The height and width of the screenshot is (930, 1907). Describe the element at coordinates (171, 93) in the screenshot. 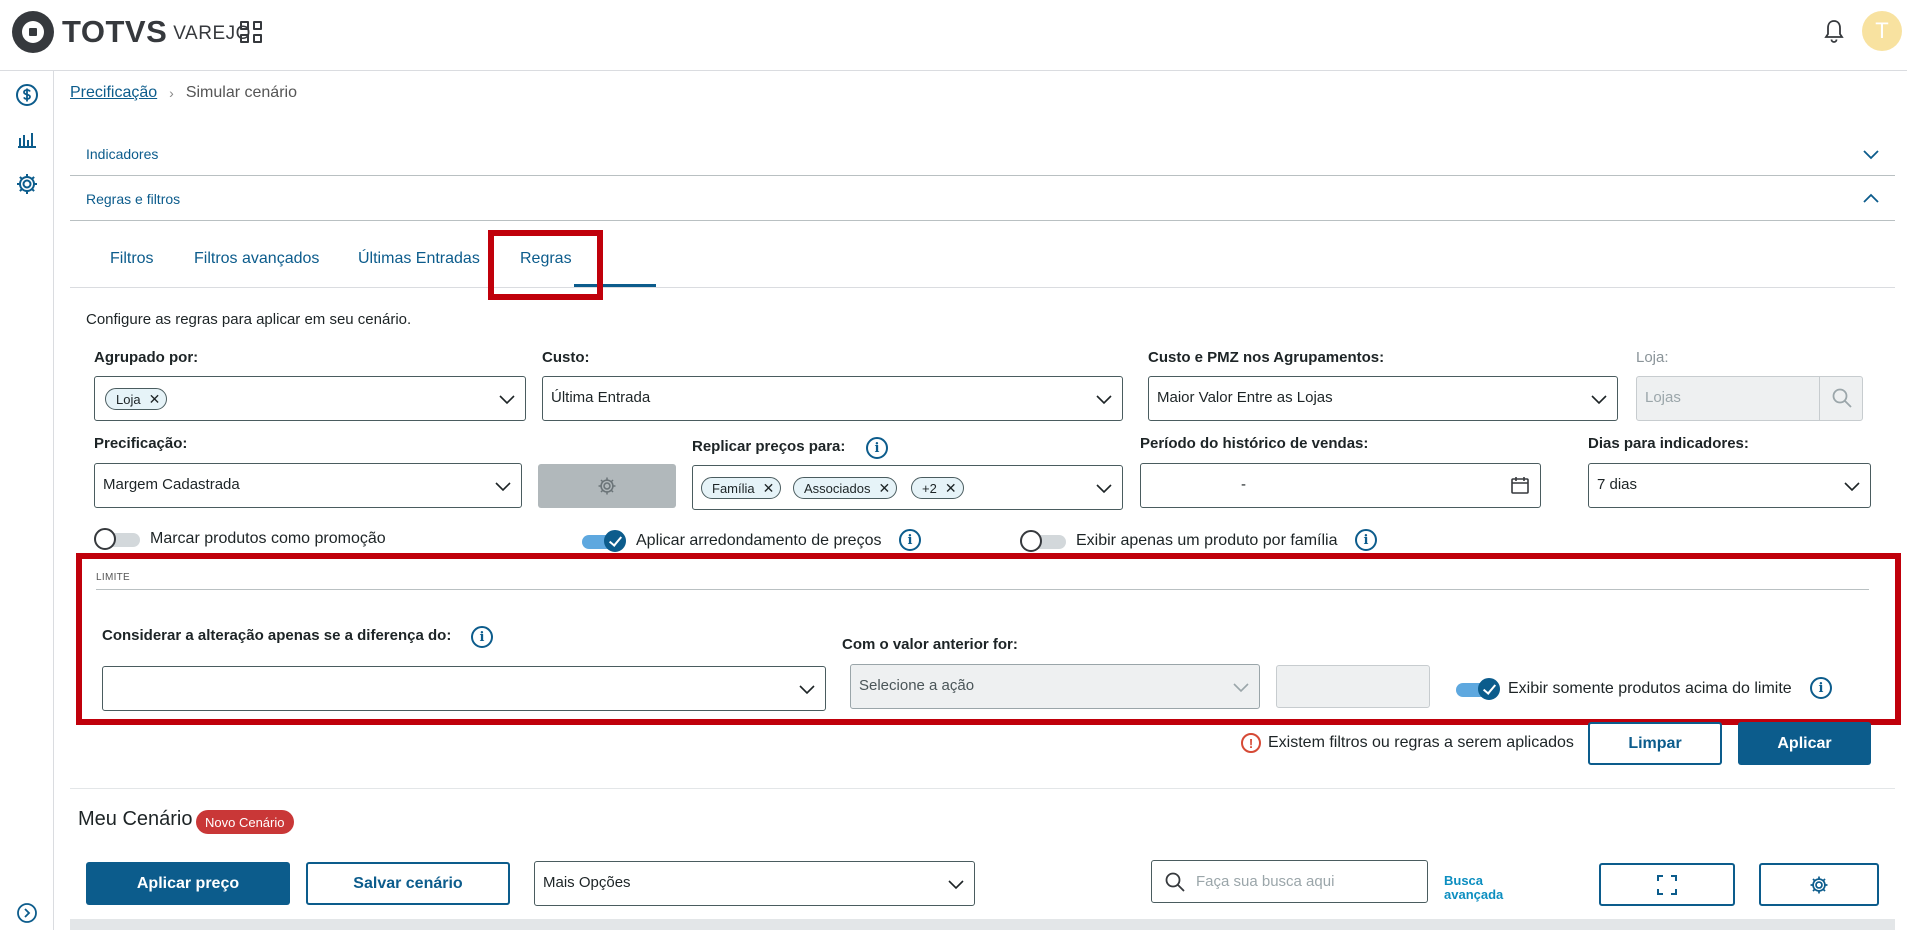

I see `breadcrumb-chevron-icon: ›` at that location.